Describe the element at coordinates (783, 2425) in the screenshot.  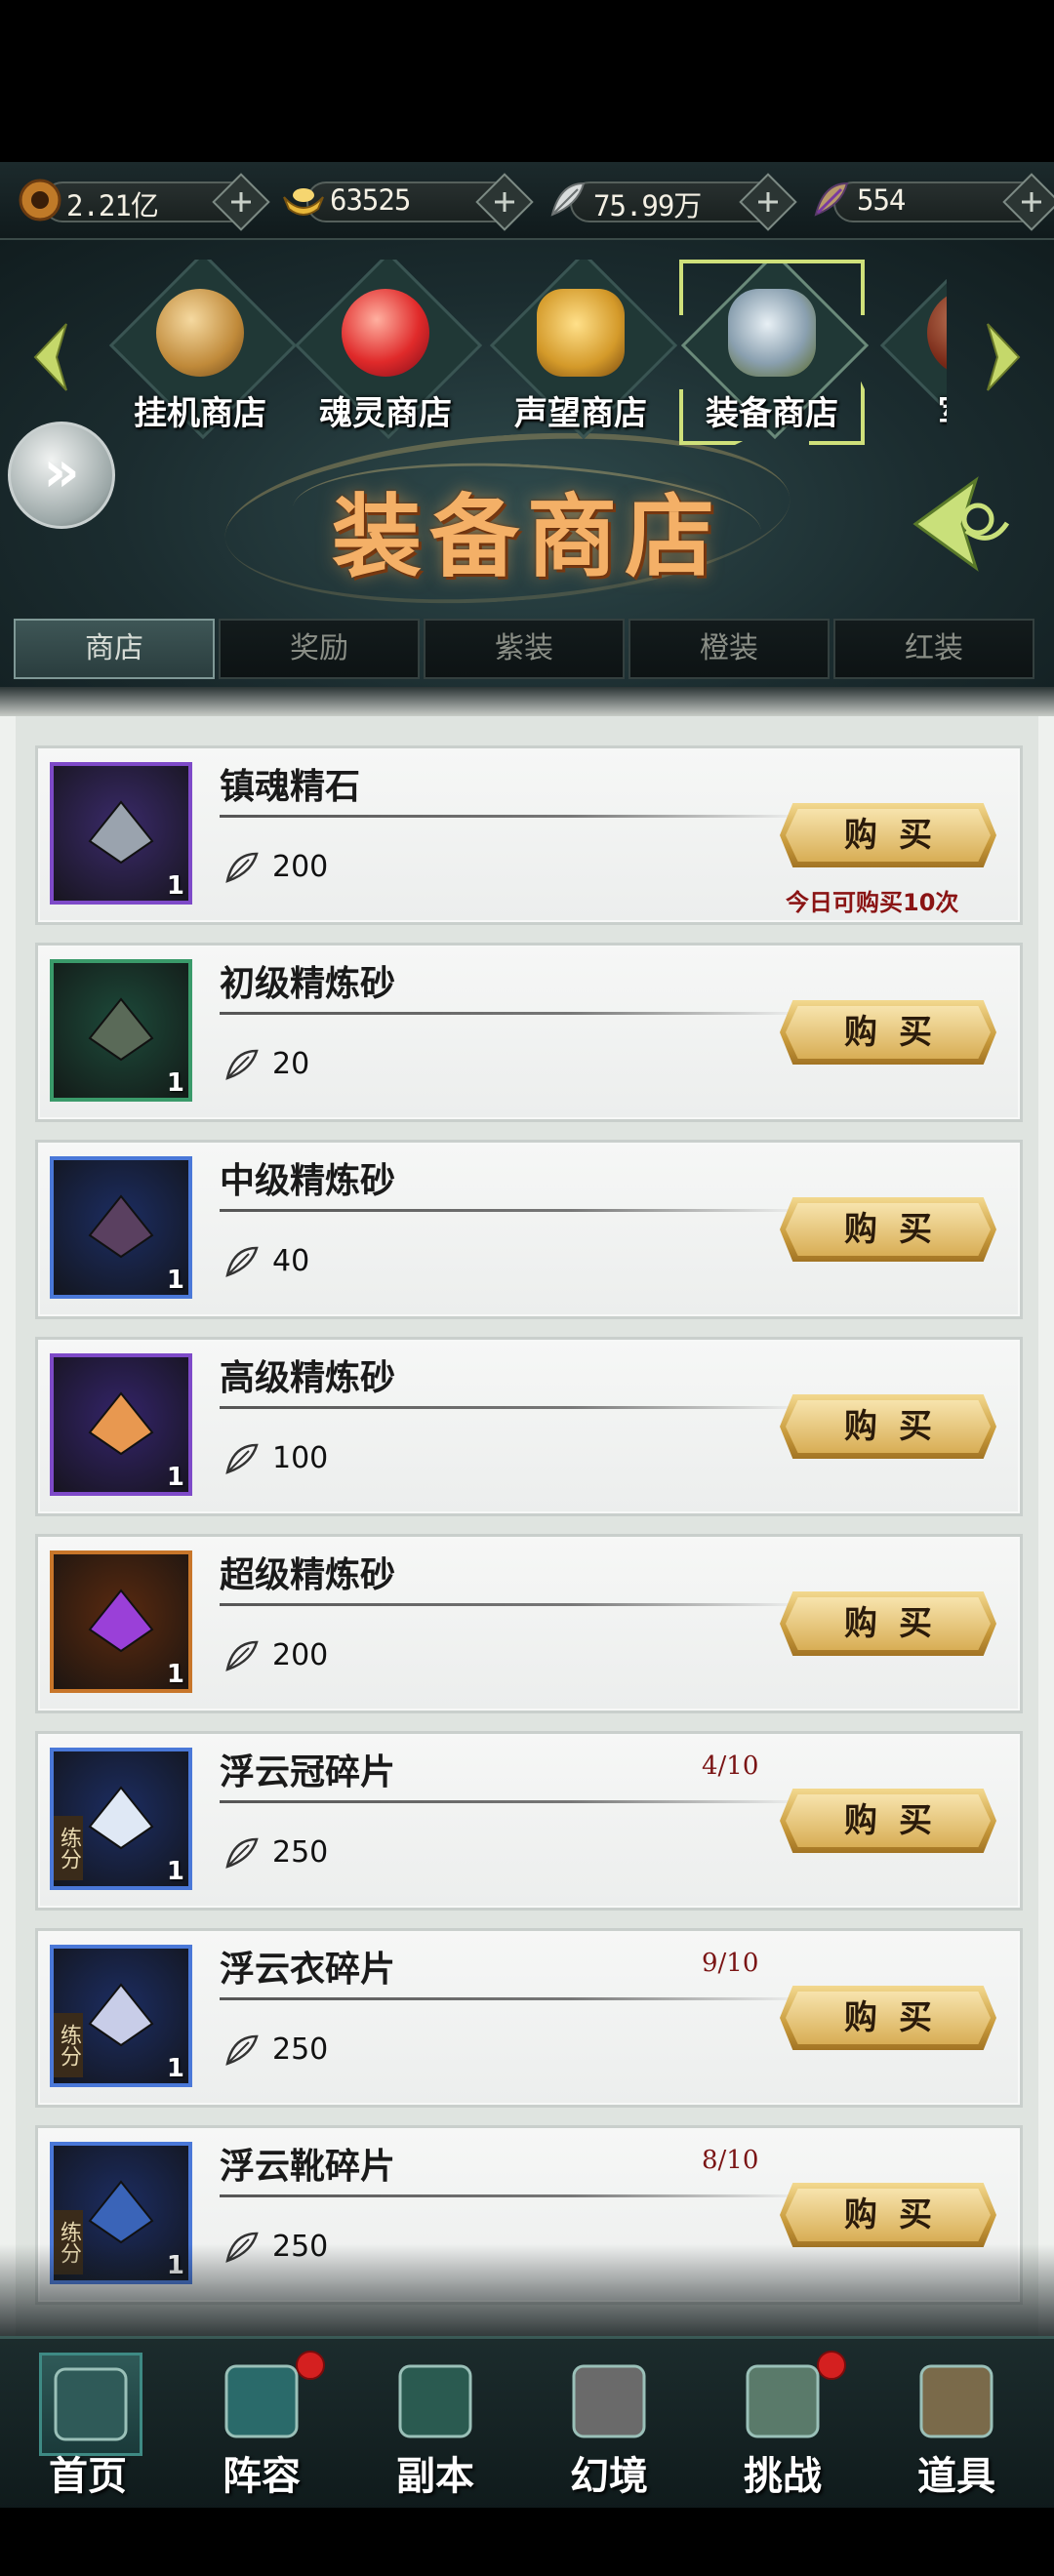
I see `nav-item: 挑战` at that location.